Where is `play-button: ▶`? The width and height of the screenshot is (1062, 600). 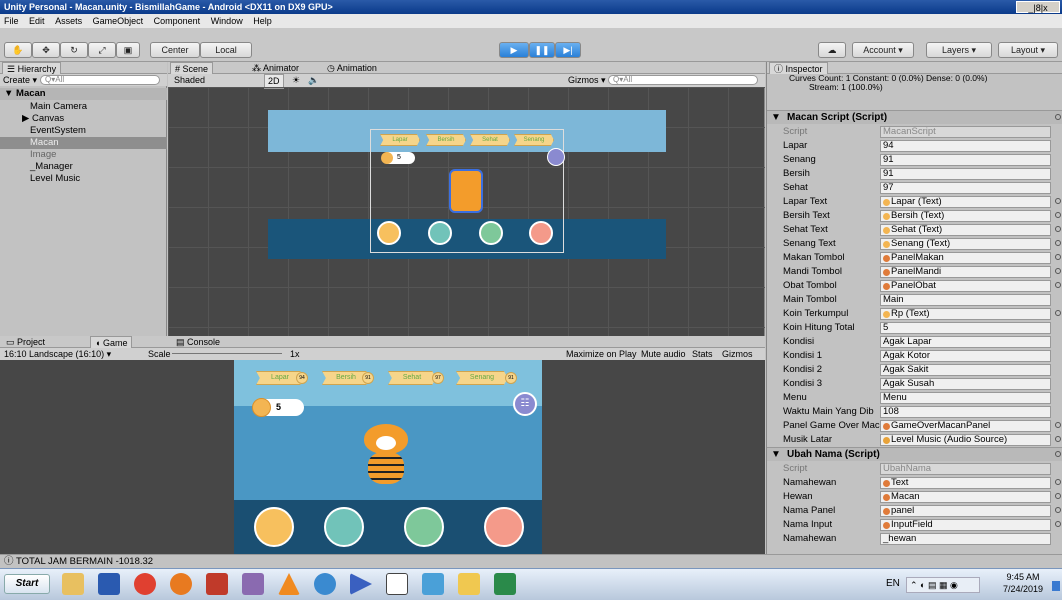 play-button: ▶ is located at coordinates (514, 50).